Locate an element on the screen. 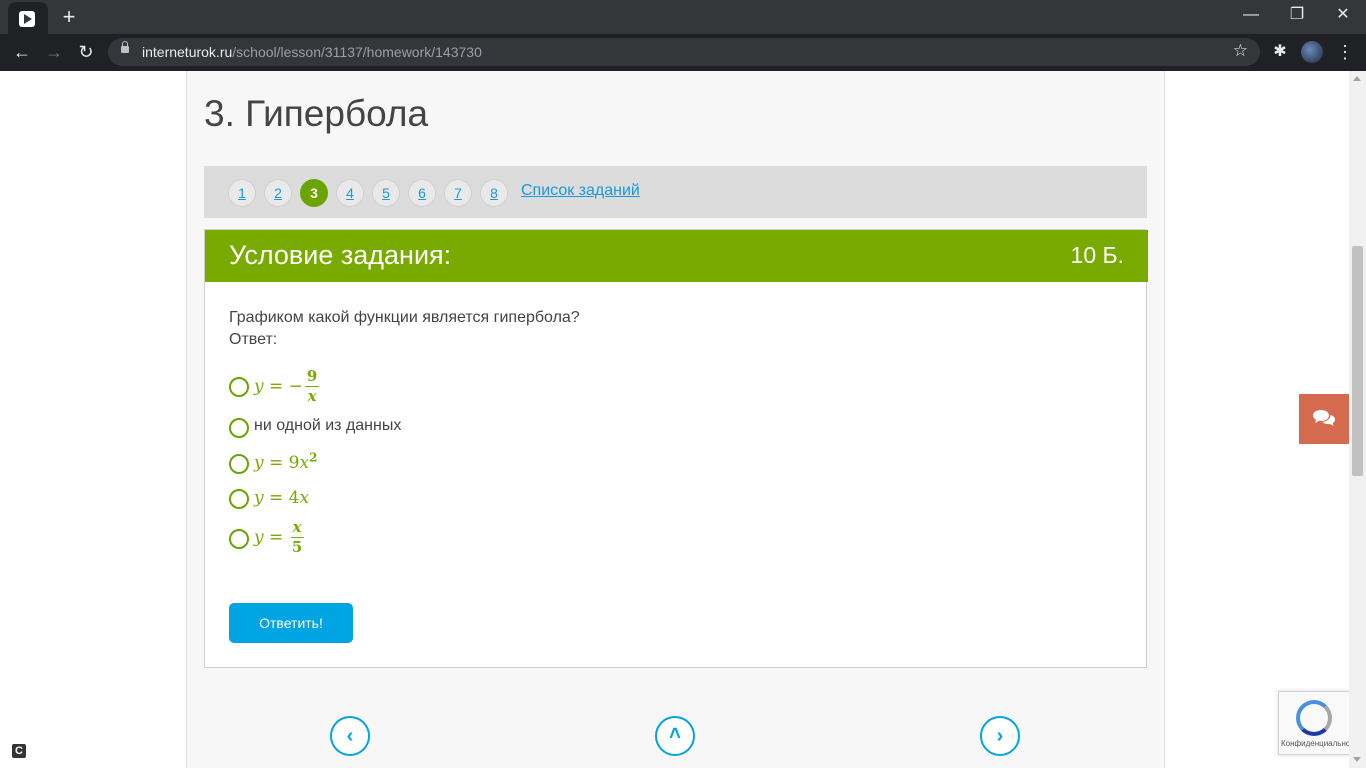 The image size is (1366, 768). extension-c-icon: C is located at coordinates (19, 751).